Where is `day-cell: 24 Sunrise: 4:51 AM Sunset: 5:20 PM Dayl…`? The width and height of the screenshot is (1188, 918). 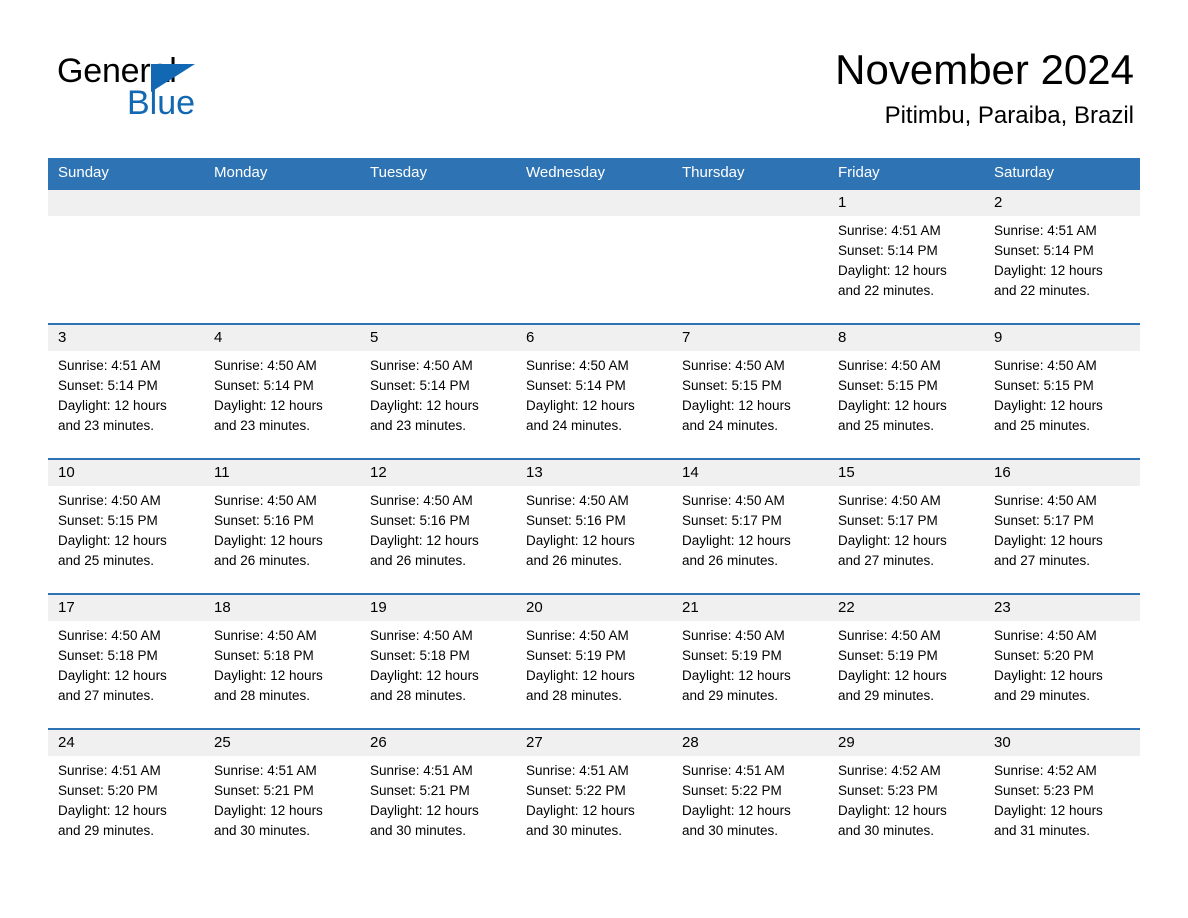 day-cell: 24 Sunrise: 4:51 AM Sunset: 5:20 PM Dayl… is located at coordinates (126, 796).